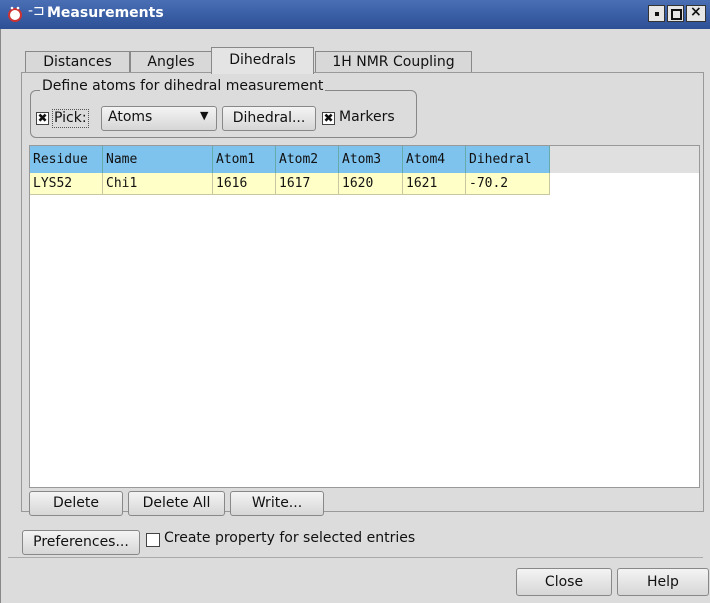 This screenshot has width=710, height=603. I want to click on create-property-label: Create property for selected entries, so click(290, 538).